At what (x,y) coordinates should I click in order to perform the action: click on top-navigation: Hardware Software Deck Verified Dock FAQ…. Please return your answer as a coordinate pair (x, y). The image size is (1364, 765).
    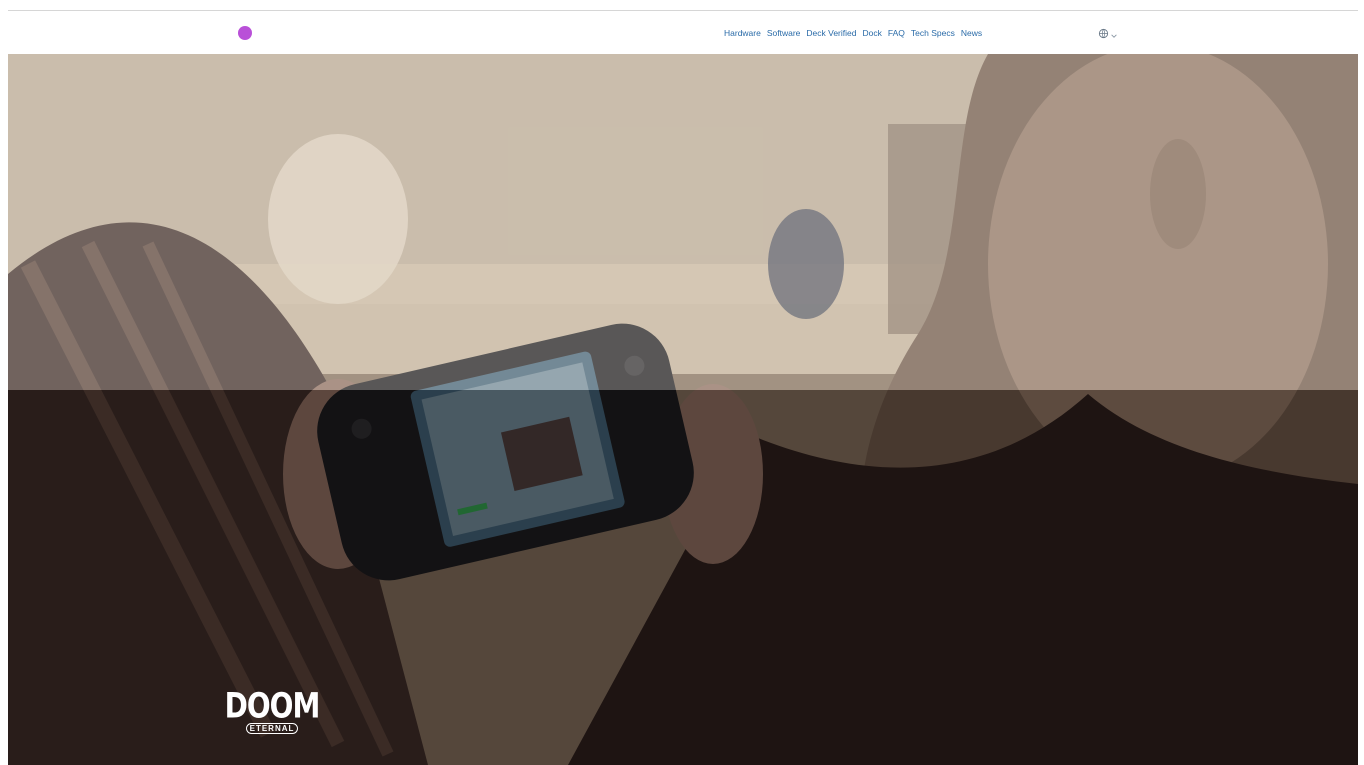
    Looking at the image, I should click on (683, 32).